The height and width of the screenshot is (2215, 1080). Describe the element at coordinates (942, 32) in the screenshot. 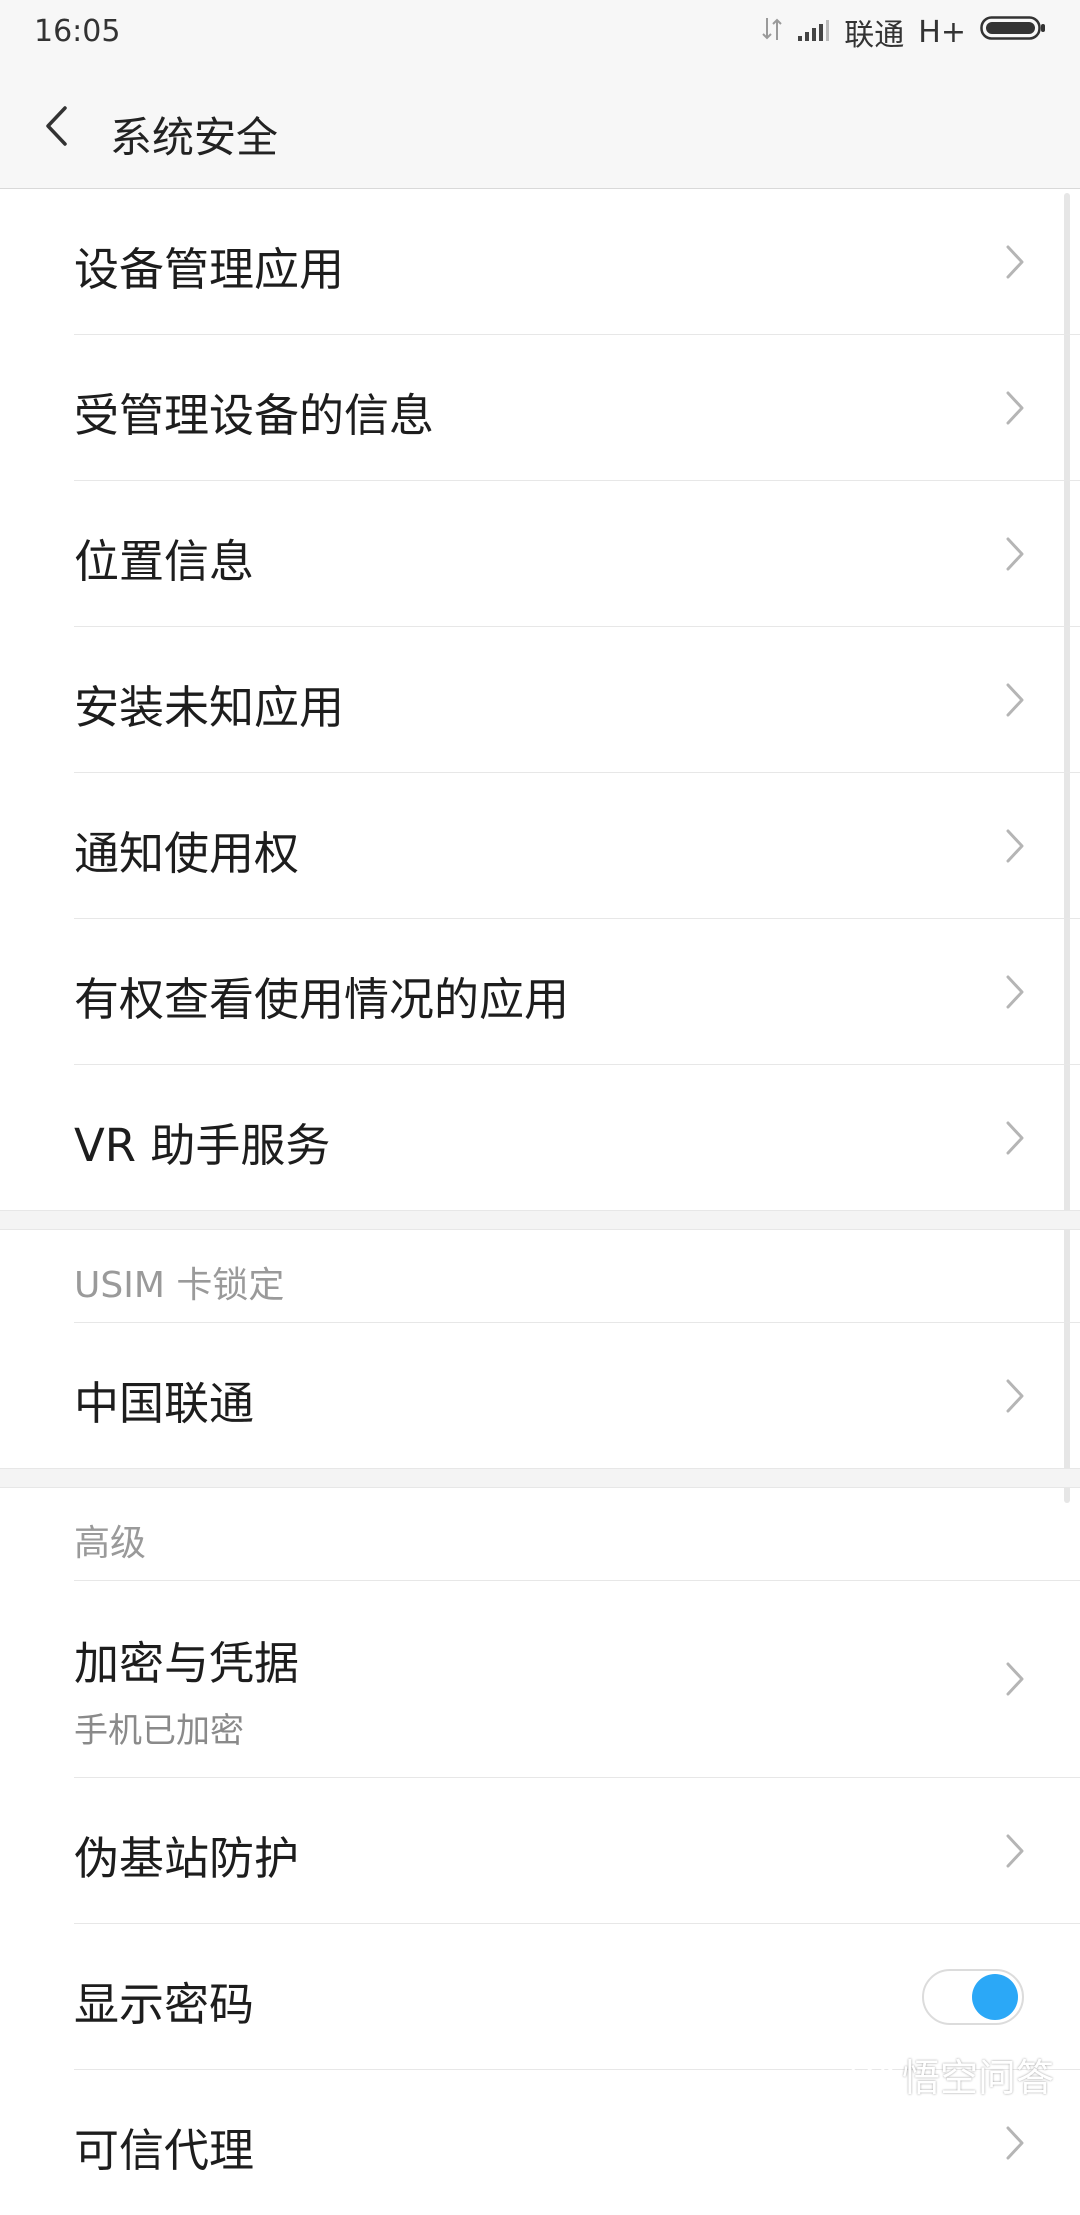

I see `network-type-label: H+` at that location.